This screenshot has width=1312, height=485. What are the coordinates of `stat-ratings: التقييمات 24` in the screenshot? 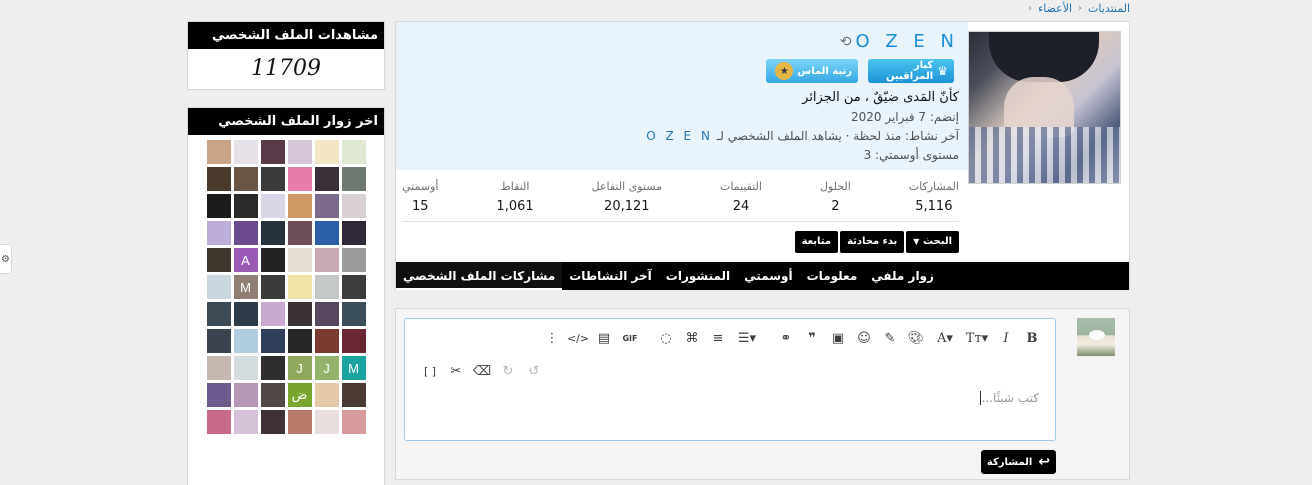 It's located at (741, 197).